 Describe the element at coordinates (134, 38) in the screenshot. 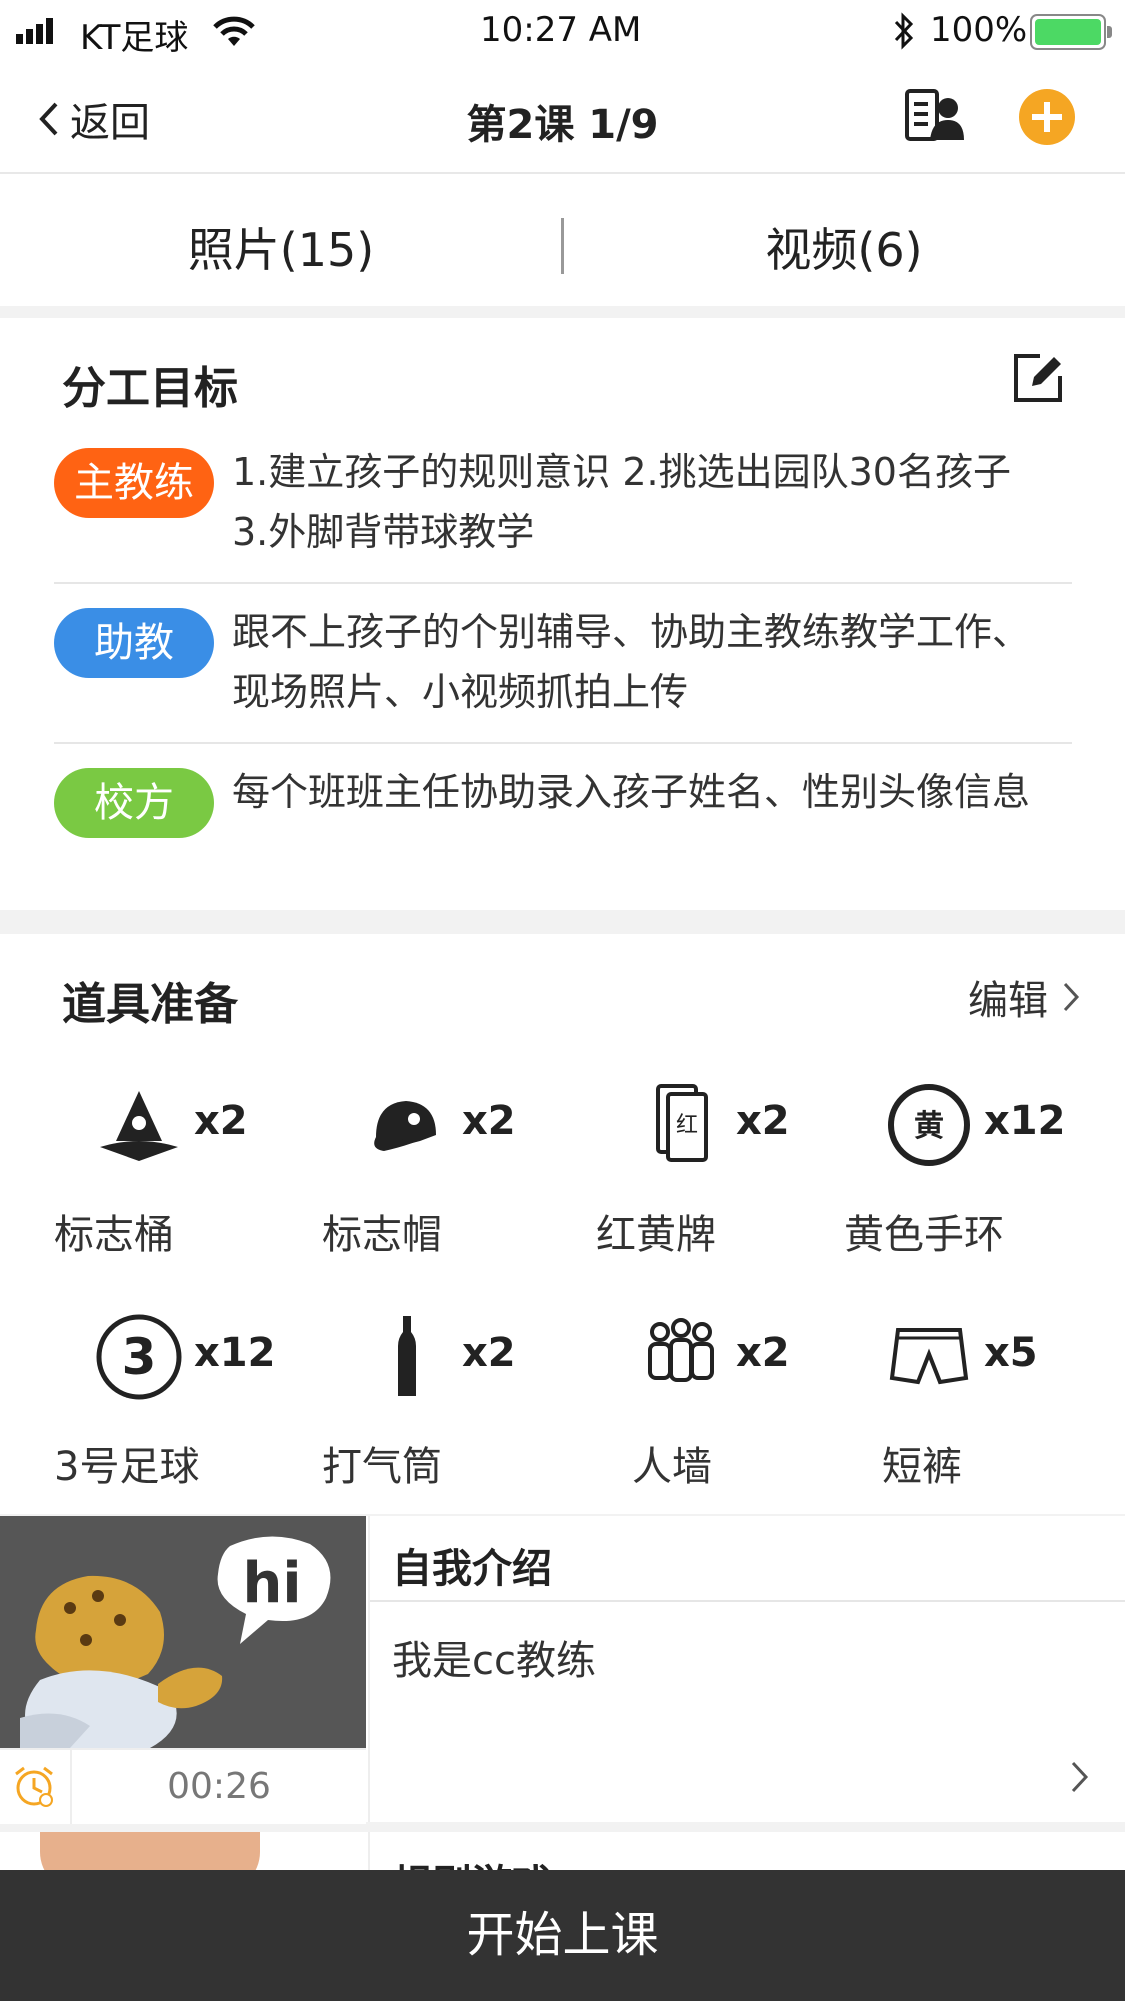

I see `carrier-label: KT足球` at that location.